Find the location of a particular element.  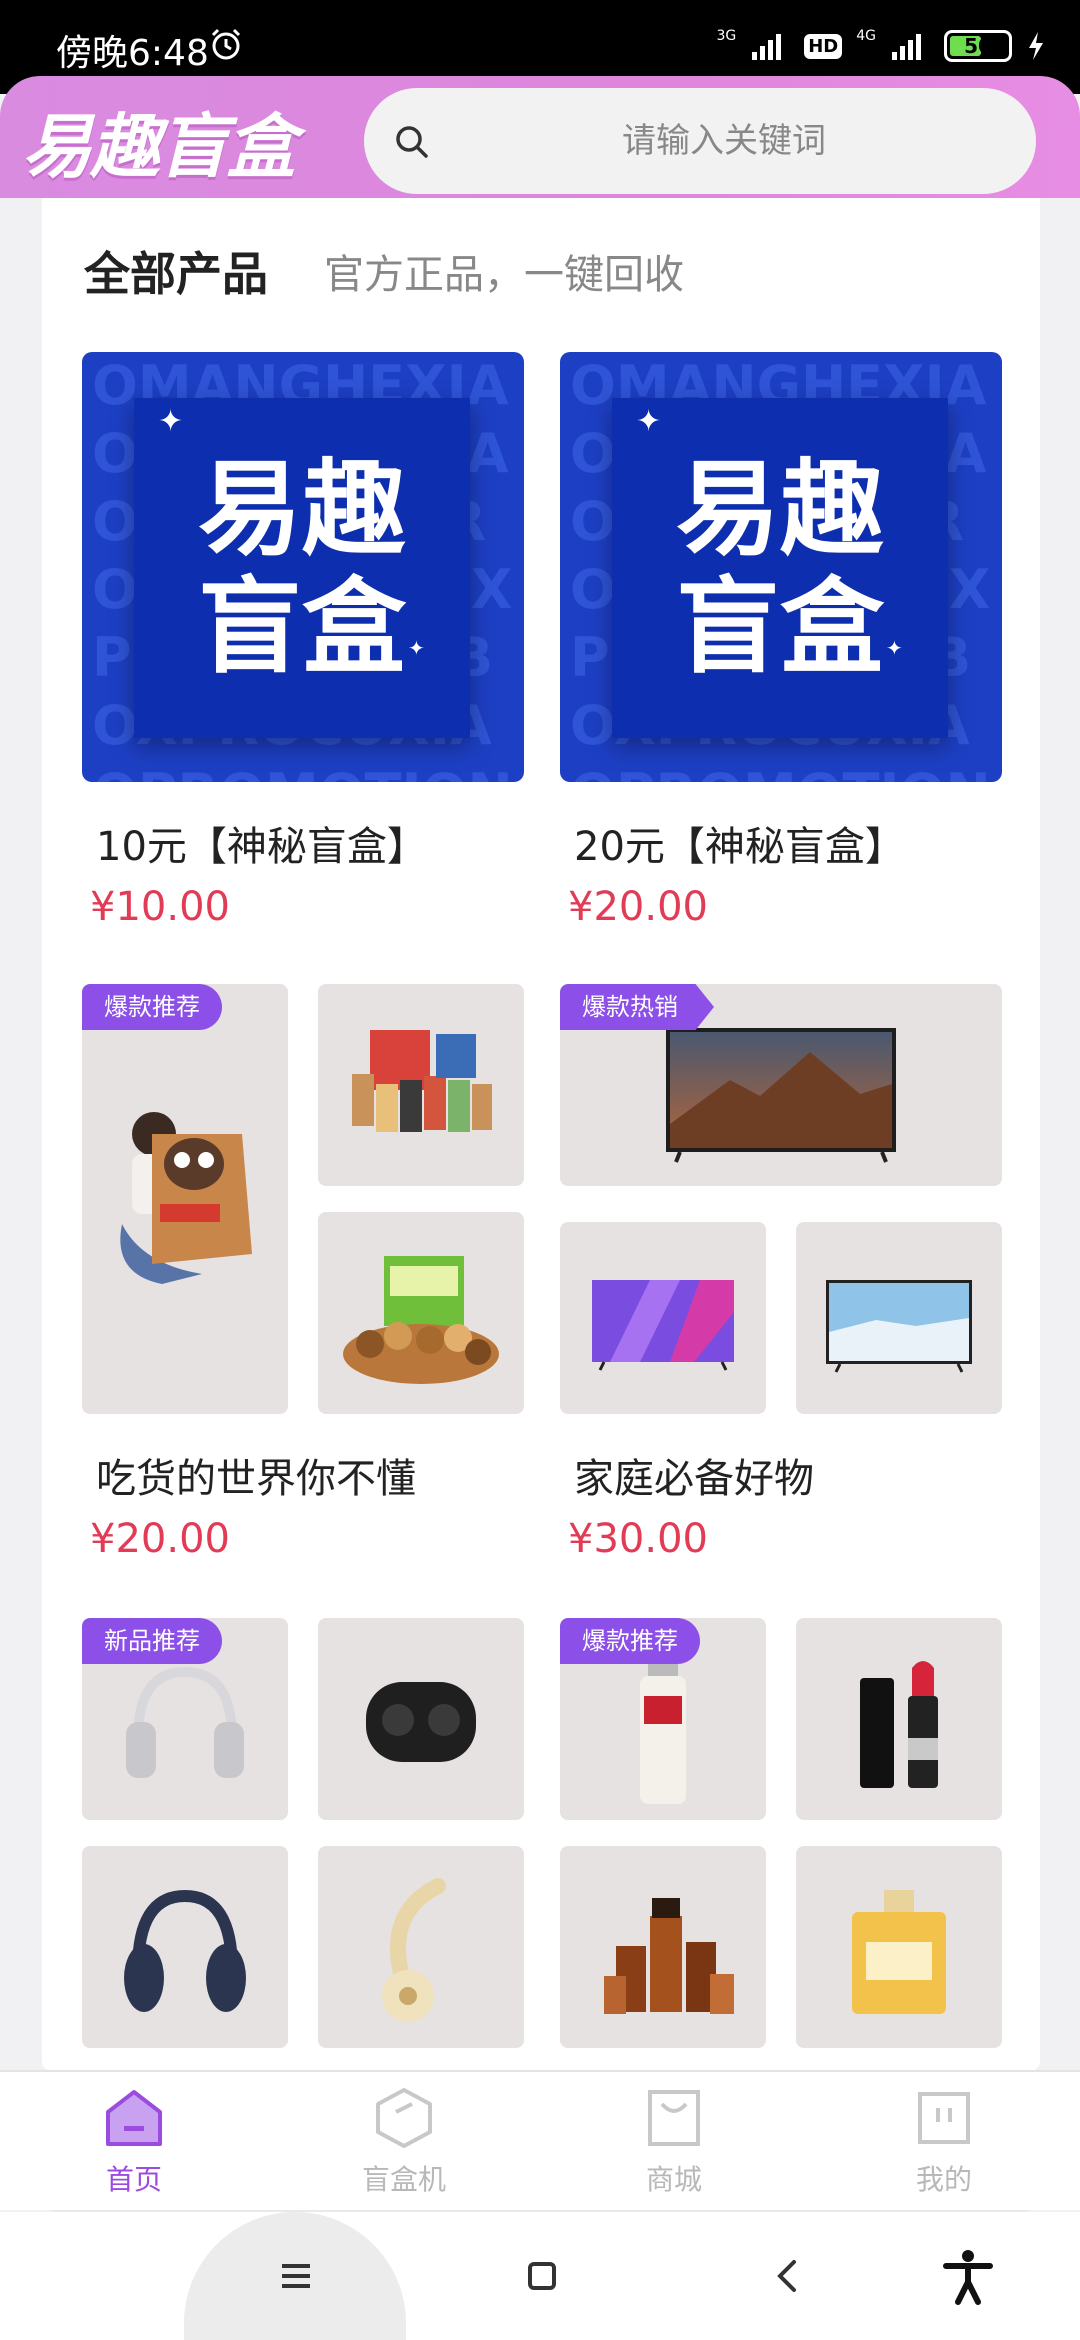

section-title: 全部产品 is located at coordinates (176, 274).